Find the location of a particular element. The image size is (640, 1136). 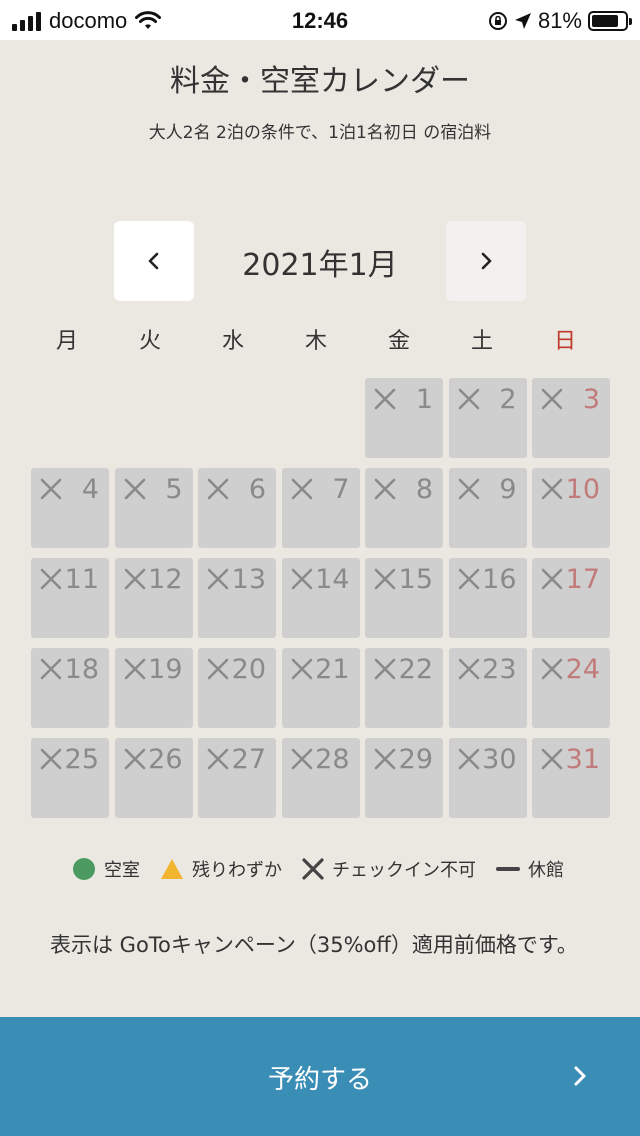

weekday-label: 火 is located at coordinates (149, 341).